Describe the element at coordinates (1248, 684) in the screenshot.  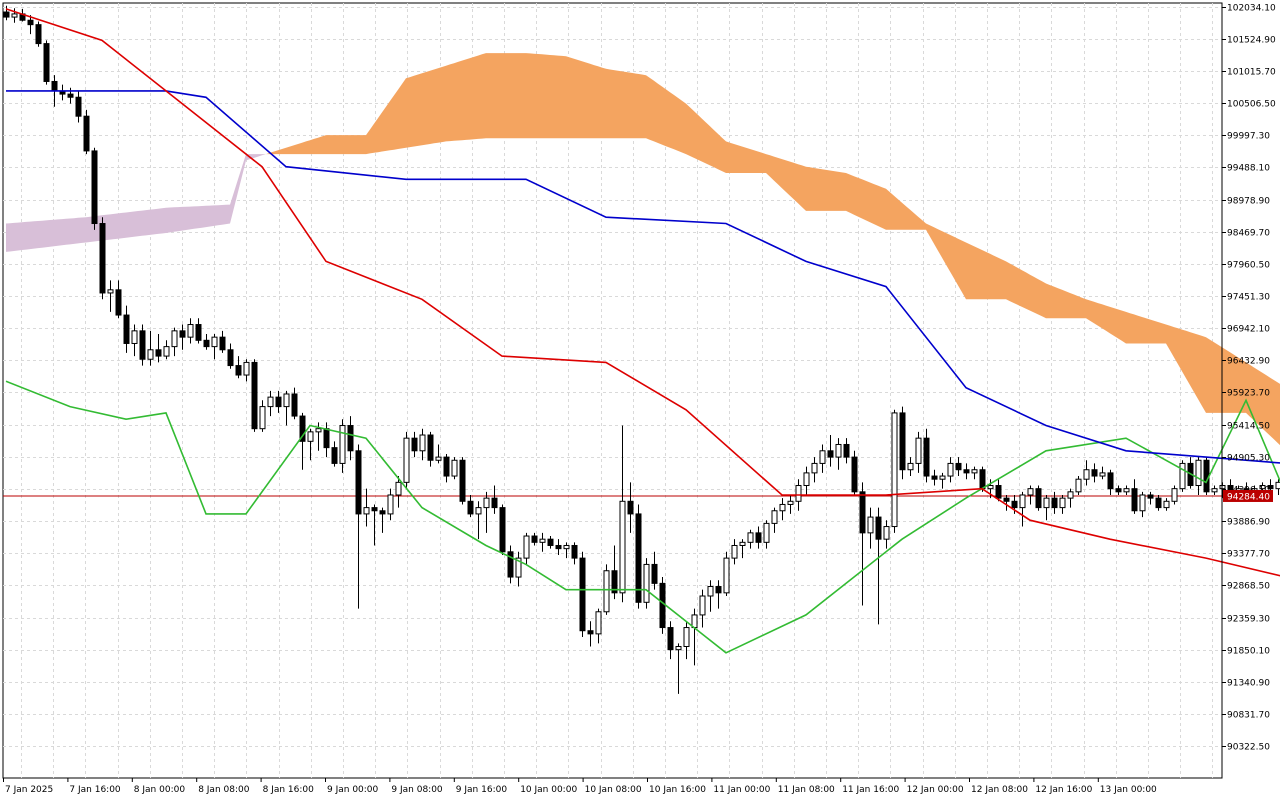
I see `y-tick-label: 91340.90` at that location.